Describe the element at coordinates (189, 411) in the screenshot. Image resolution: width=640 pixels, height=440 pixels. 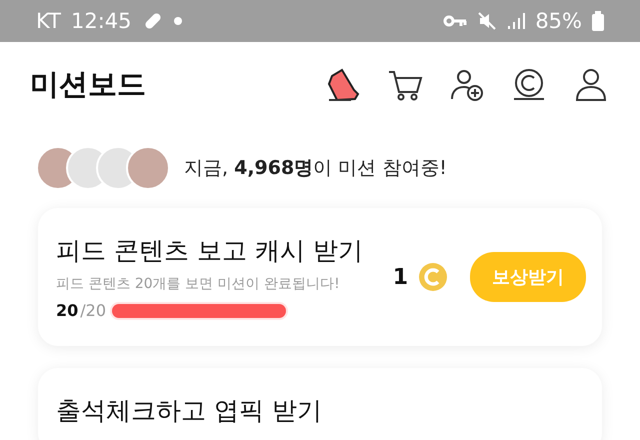
I see `mission-title: 출석체크하고 엽픽 받기` at that location.